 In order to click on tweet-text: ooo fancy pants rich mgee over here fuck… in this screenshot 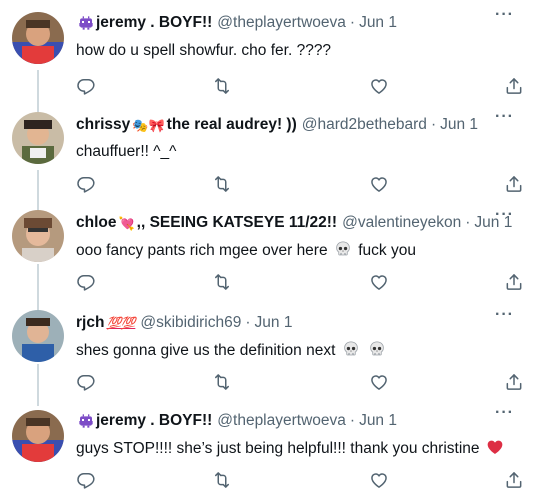, I will do `click(301, 250)`.